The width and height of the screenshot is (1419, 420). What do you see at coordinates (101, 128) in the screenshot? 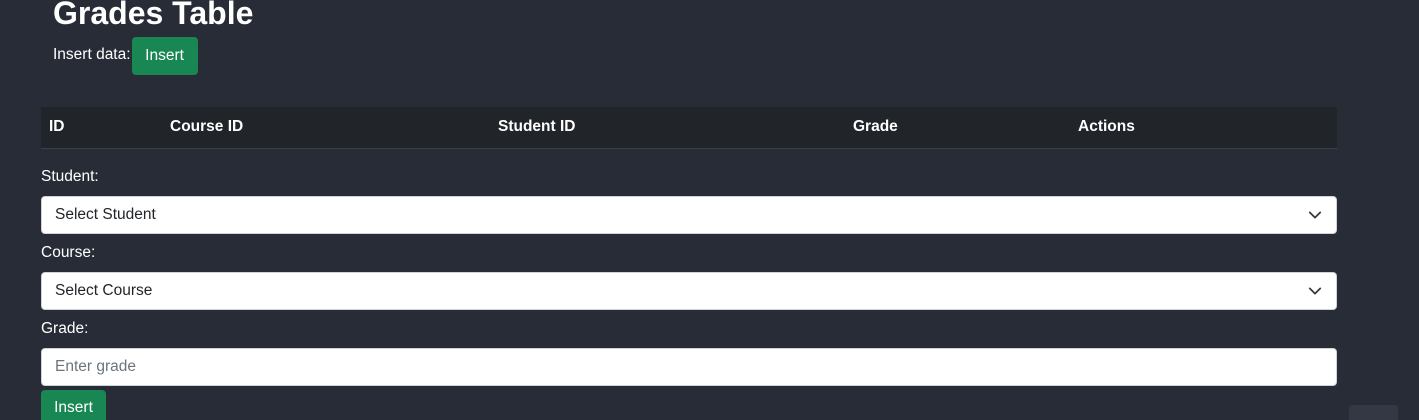
I see `column-header-id: ID` at bounding box center [101, 128].